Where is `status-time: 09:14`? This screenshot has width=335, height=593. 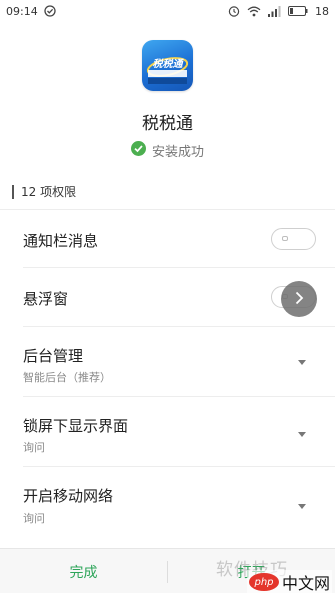
status-time: 09:14 is located at coordinates (22, 11).